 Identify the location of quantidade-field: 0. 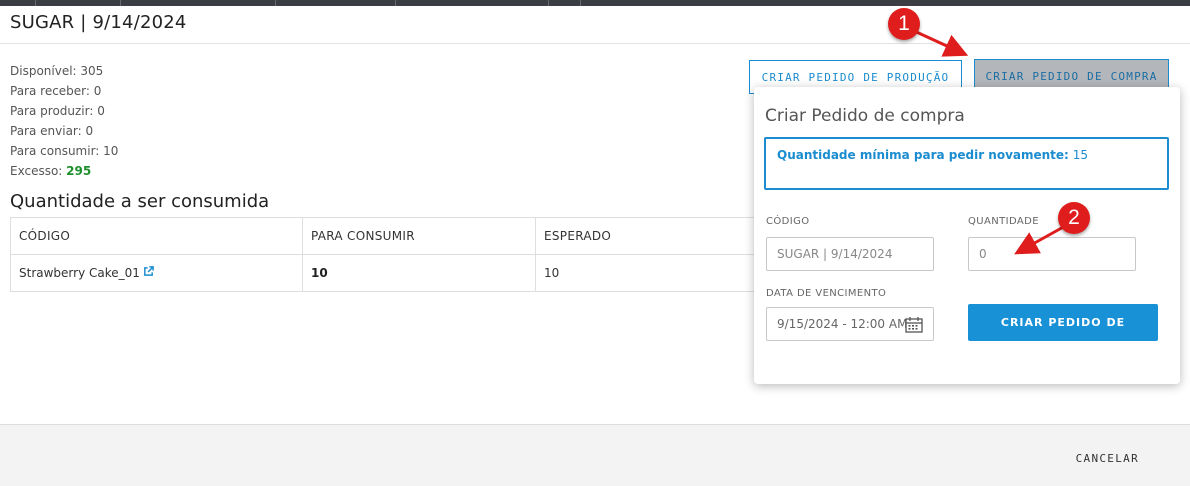
(1052, 254).